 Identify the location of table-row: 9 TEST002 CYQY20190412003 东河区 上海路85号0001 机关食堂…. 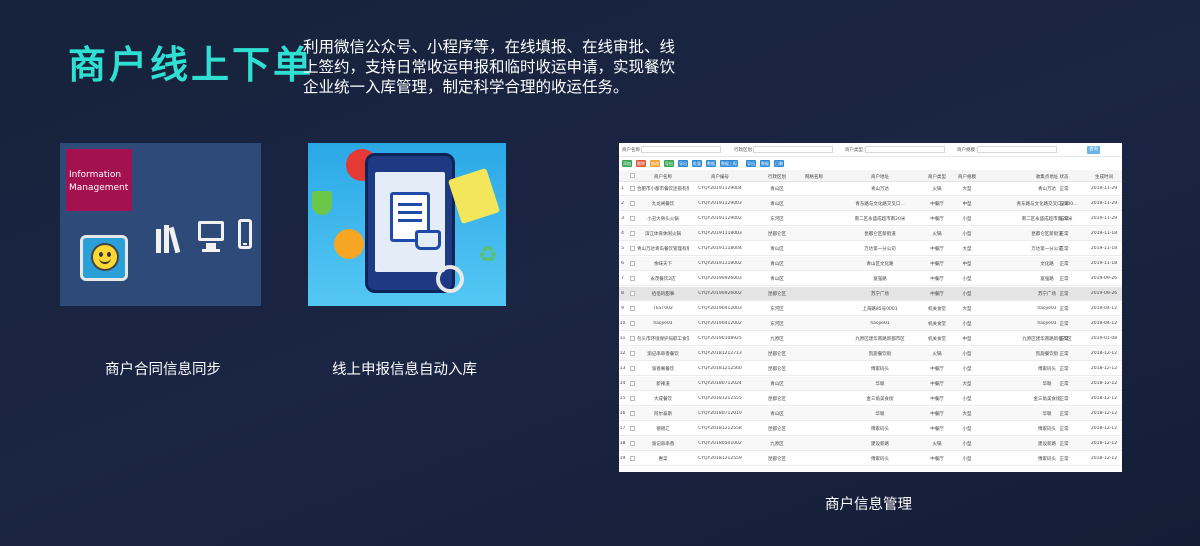
(870, 309).